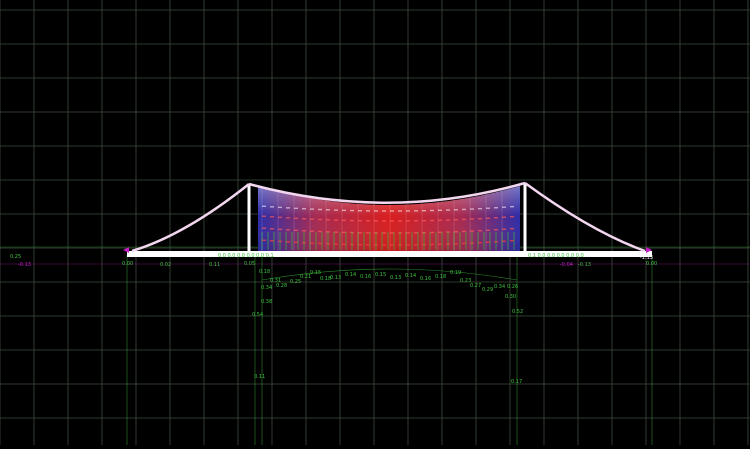 This screenshot has width=750, height=449. I want to click on mid-label-13: 0.16, so click(425, 279).